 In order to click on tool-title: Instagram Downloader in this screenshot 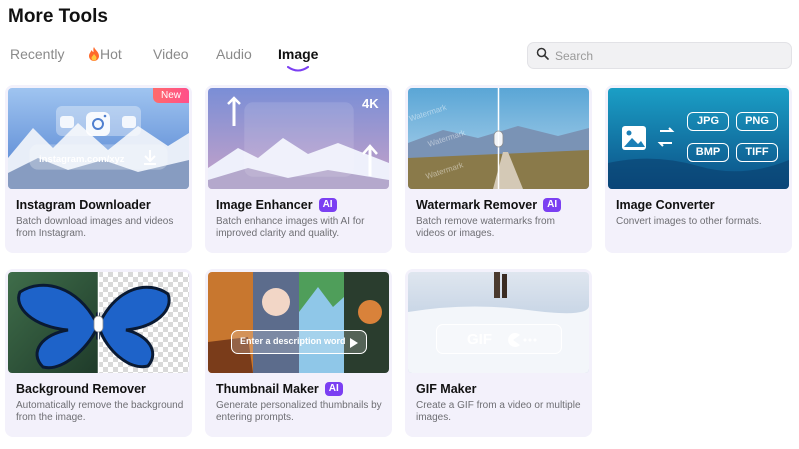, I will do `click(83, 205)`.